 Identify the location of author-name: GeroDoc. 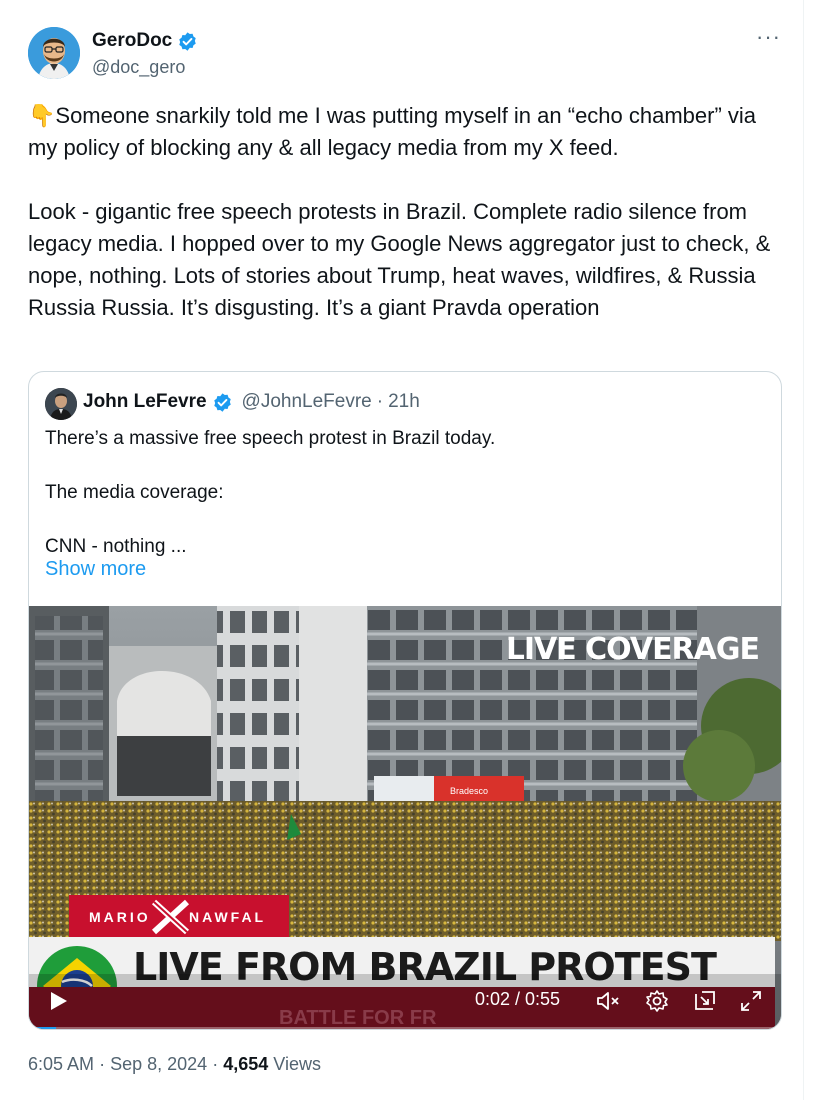
(132, 41).